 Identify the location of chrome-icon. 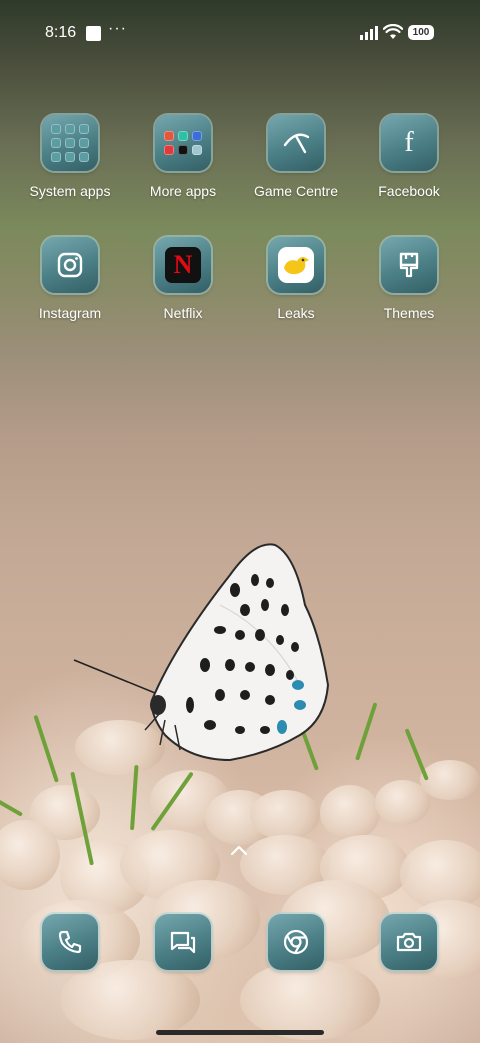
(296, 942).